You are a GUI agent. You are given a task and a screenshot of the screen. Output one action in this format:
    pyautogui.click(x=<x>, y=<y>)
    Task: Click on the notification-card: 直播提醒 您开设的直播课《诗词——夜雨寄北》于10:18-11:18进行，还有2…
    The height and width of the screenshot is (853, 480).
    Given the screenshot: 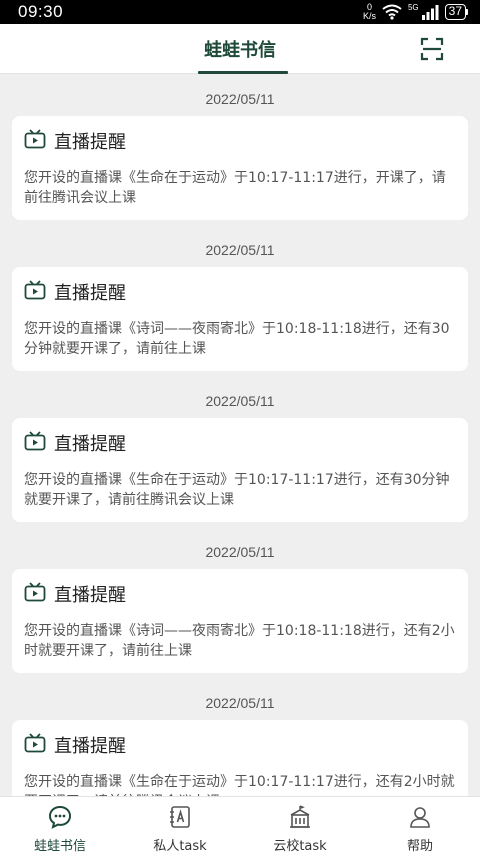 What is the action you would take?
    pyautogui.click(x=240, y=621)
    